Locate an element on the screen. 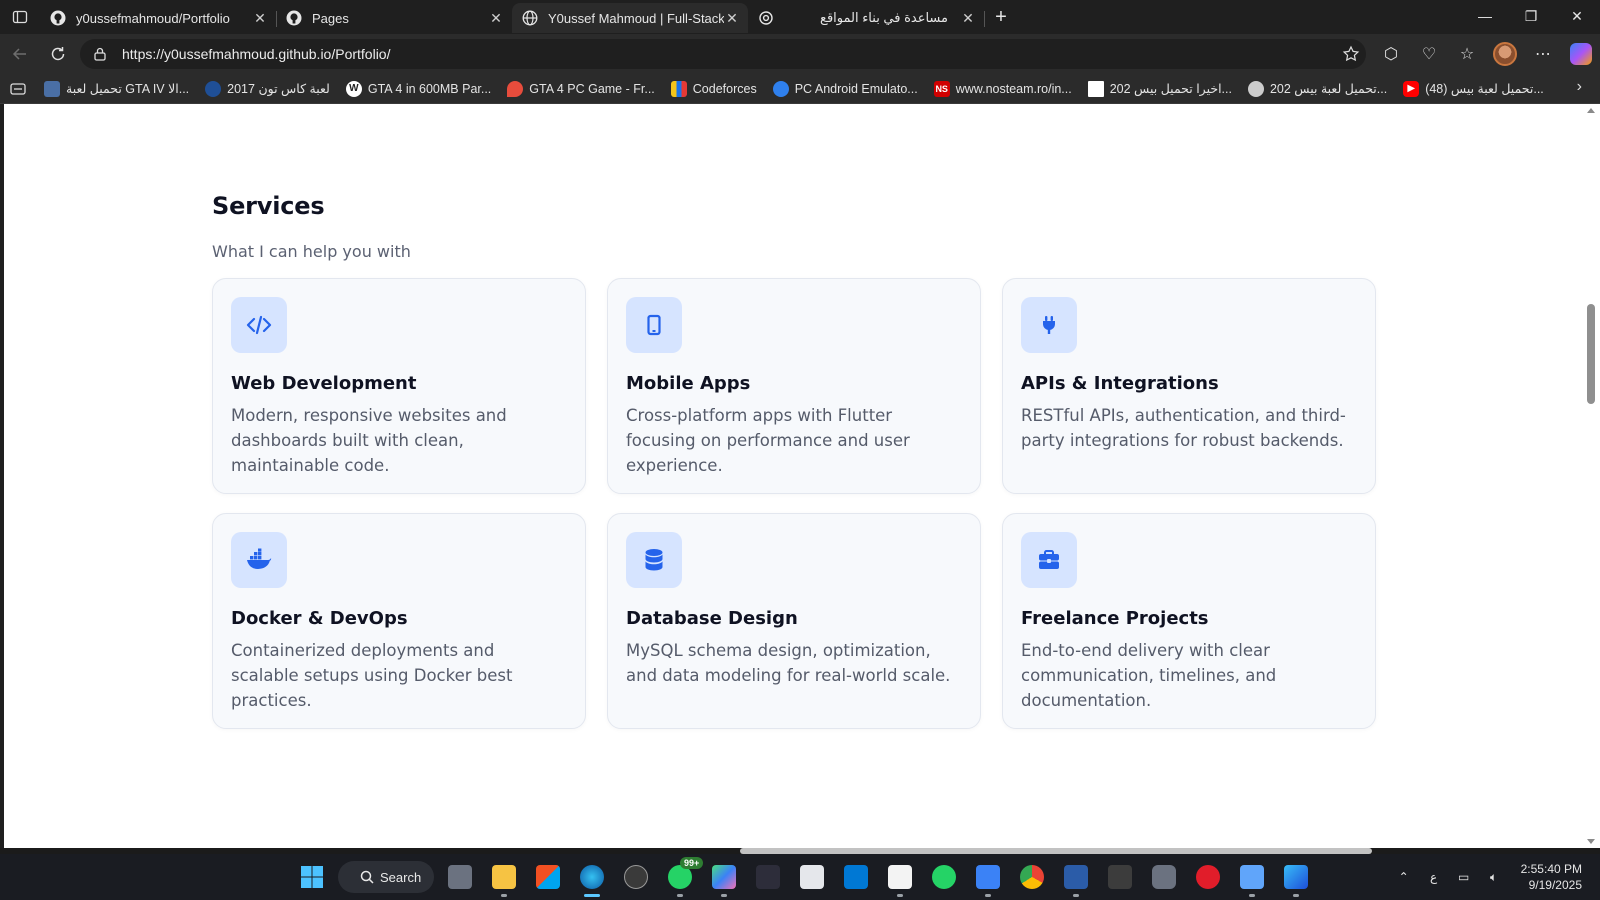  running-indicator is located at coordinates (1076, 895).